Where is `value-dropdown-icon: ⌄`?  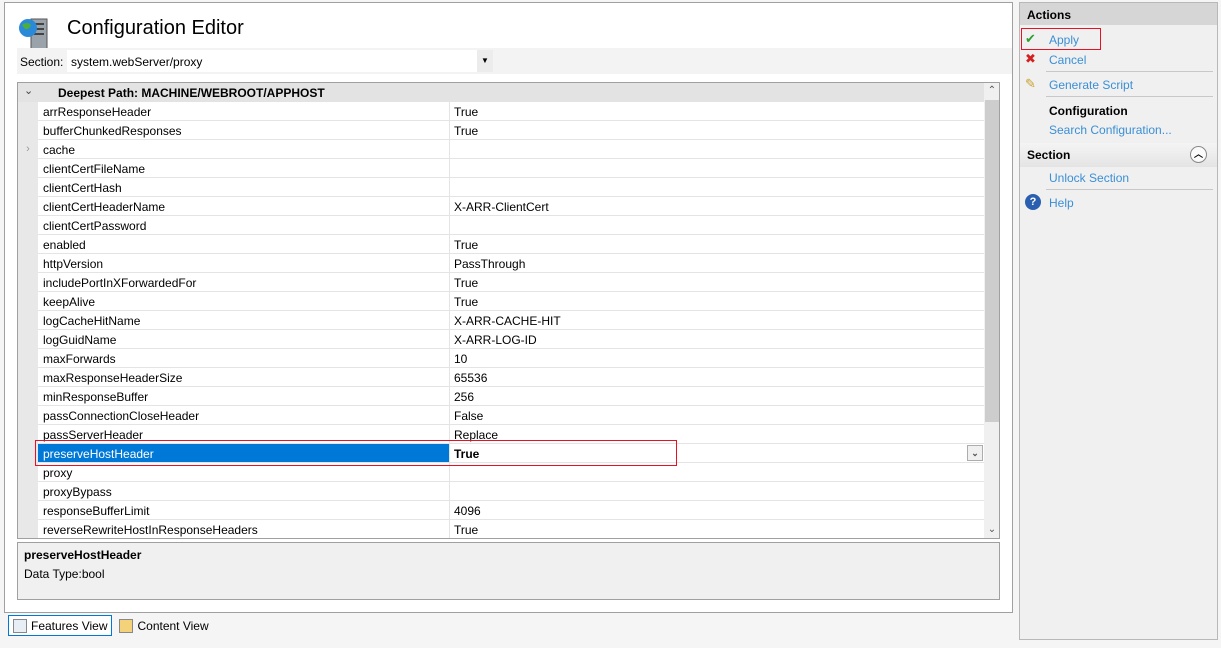 value-dropdown-icon: ⌄ is located at coordinates (975, 453).